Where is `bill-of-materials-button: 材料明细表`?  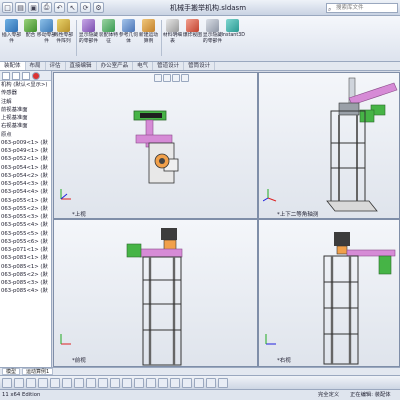
bill-of-materials-button: 材料明细表 is located at coordinates (172, 38).